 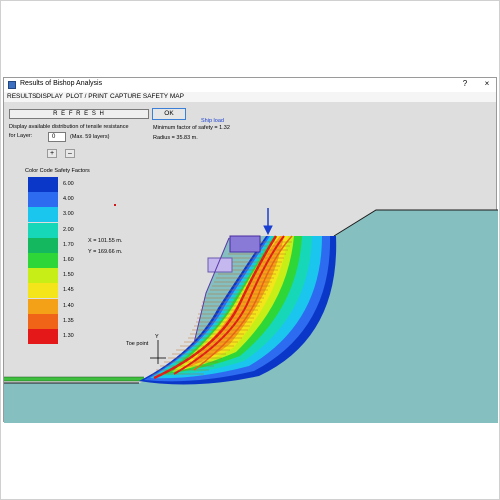 What do you see at coordinates (105, 252) in the screenshot?
I see `y-coordinate-text: Y = 169.66 m.` at bounding box center [105, 252].